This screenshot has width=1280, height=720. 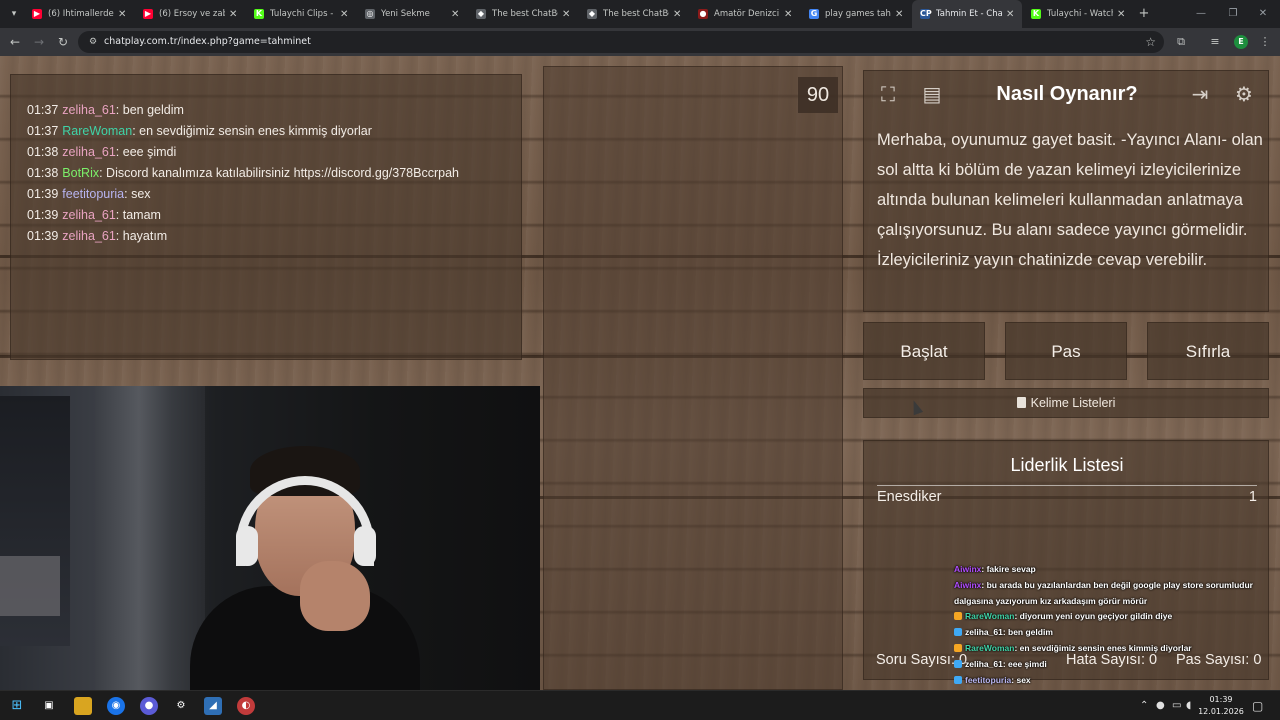 I want to click on pass-count: Pas Sayısı: 0, so click(x=1219, y=660).